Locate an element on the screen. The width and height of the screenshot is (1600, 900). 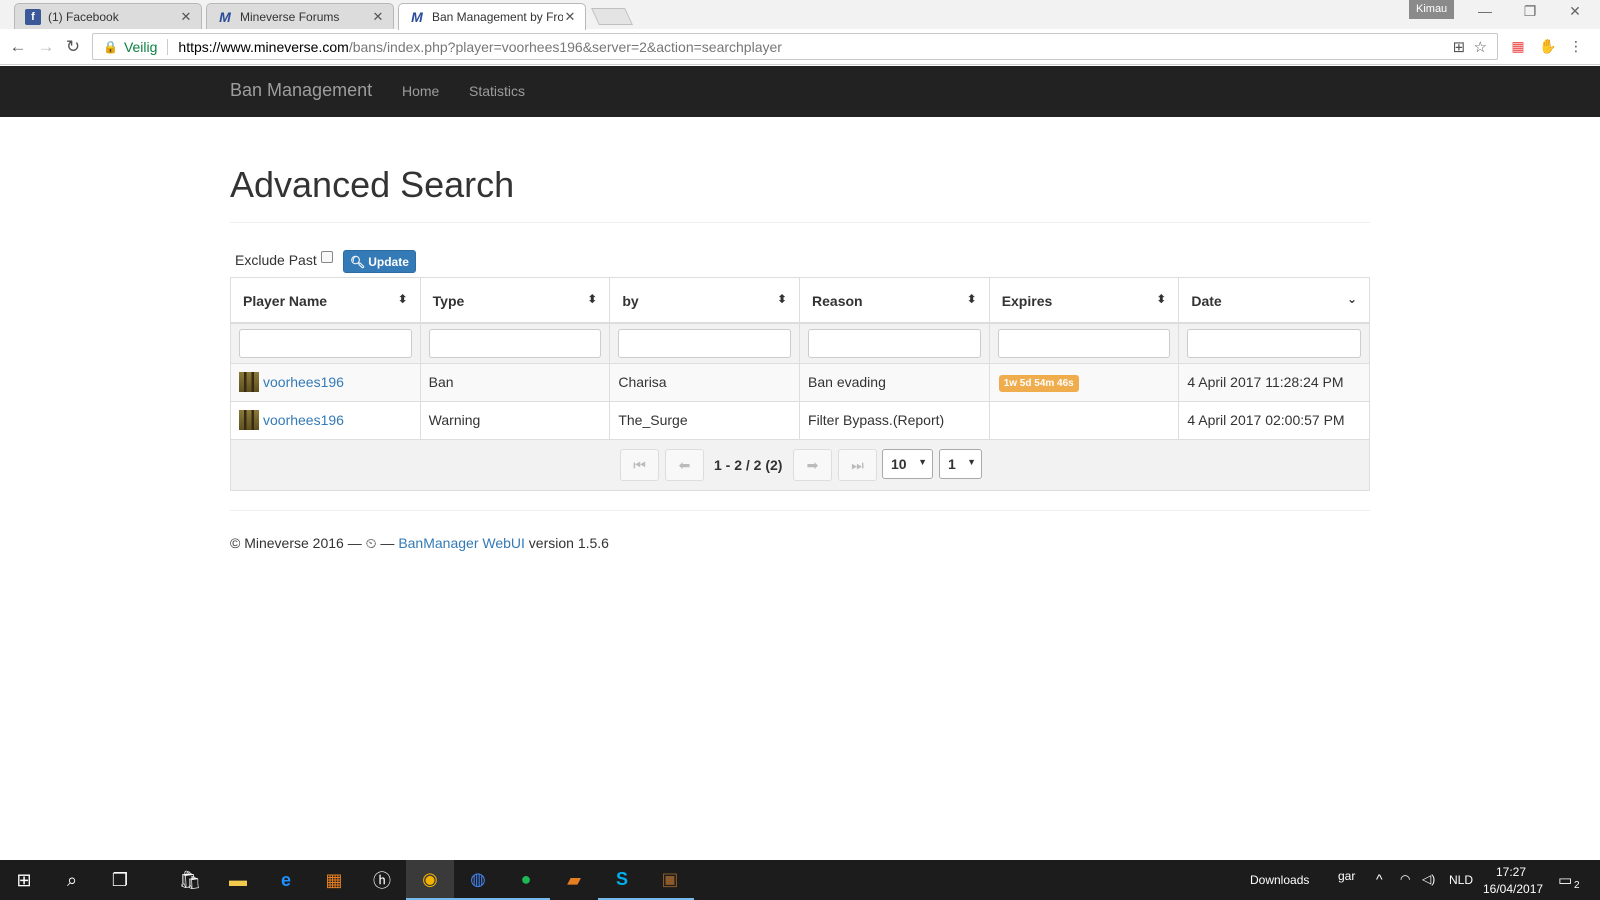
search-icon: 🔍︎ is located at coordinates (358, 261).